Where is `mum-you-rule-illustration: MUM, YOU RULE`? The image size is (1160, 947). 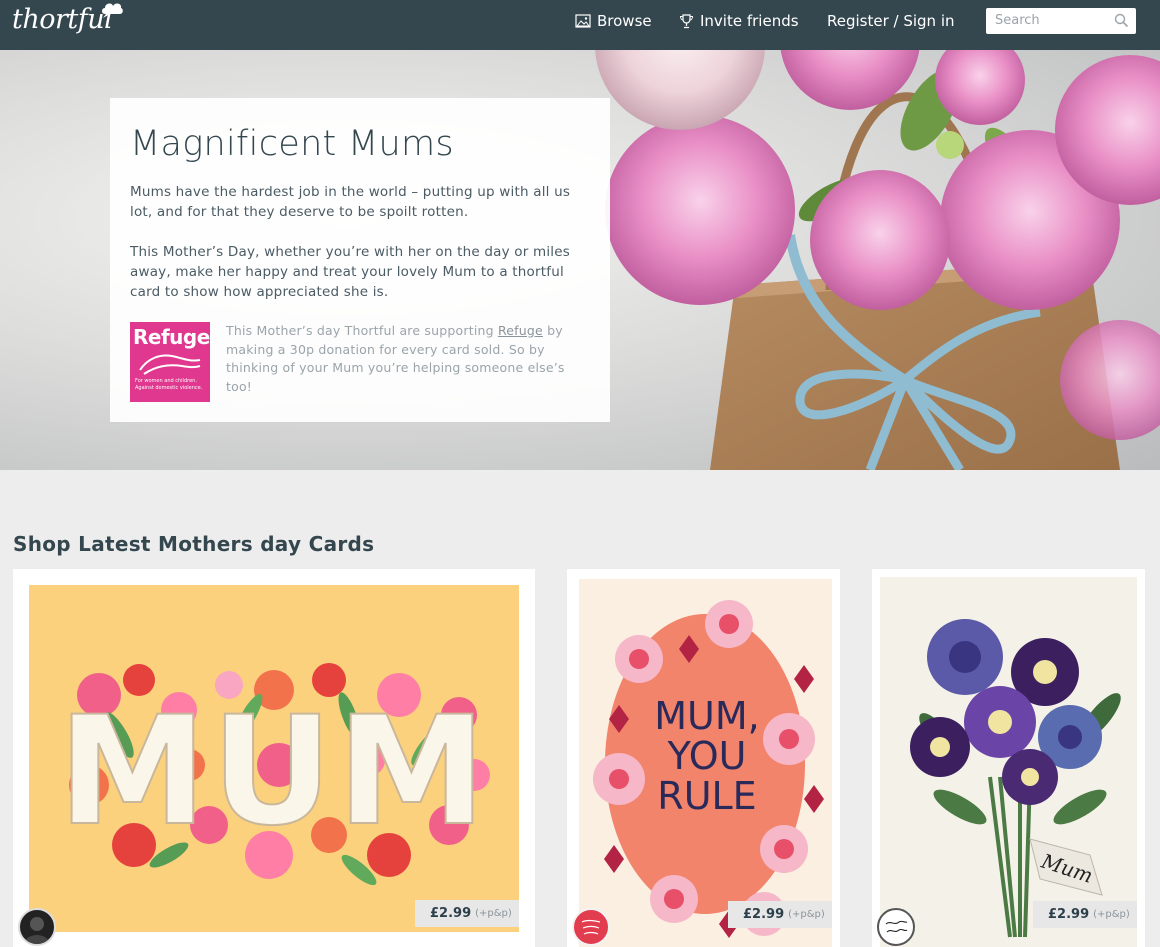 mum-you-rule-illustration: MUM, YOU RULE is located at coordinates (708, 769).